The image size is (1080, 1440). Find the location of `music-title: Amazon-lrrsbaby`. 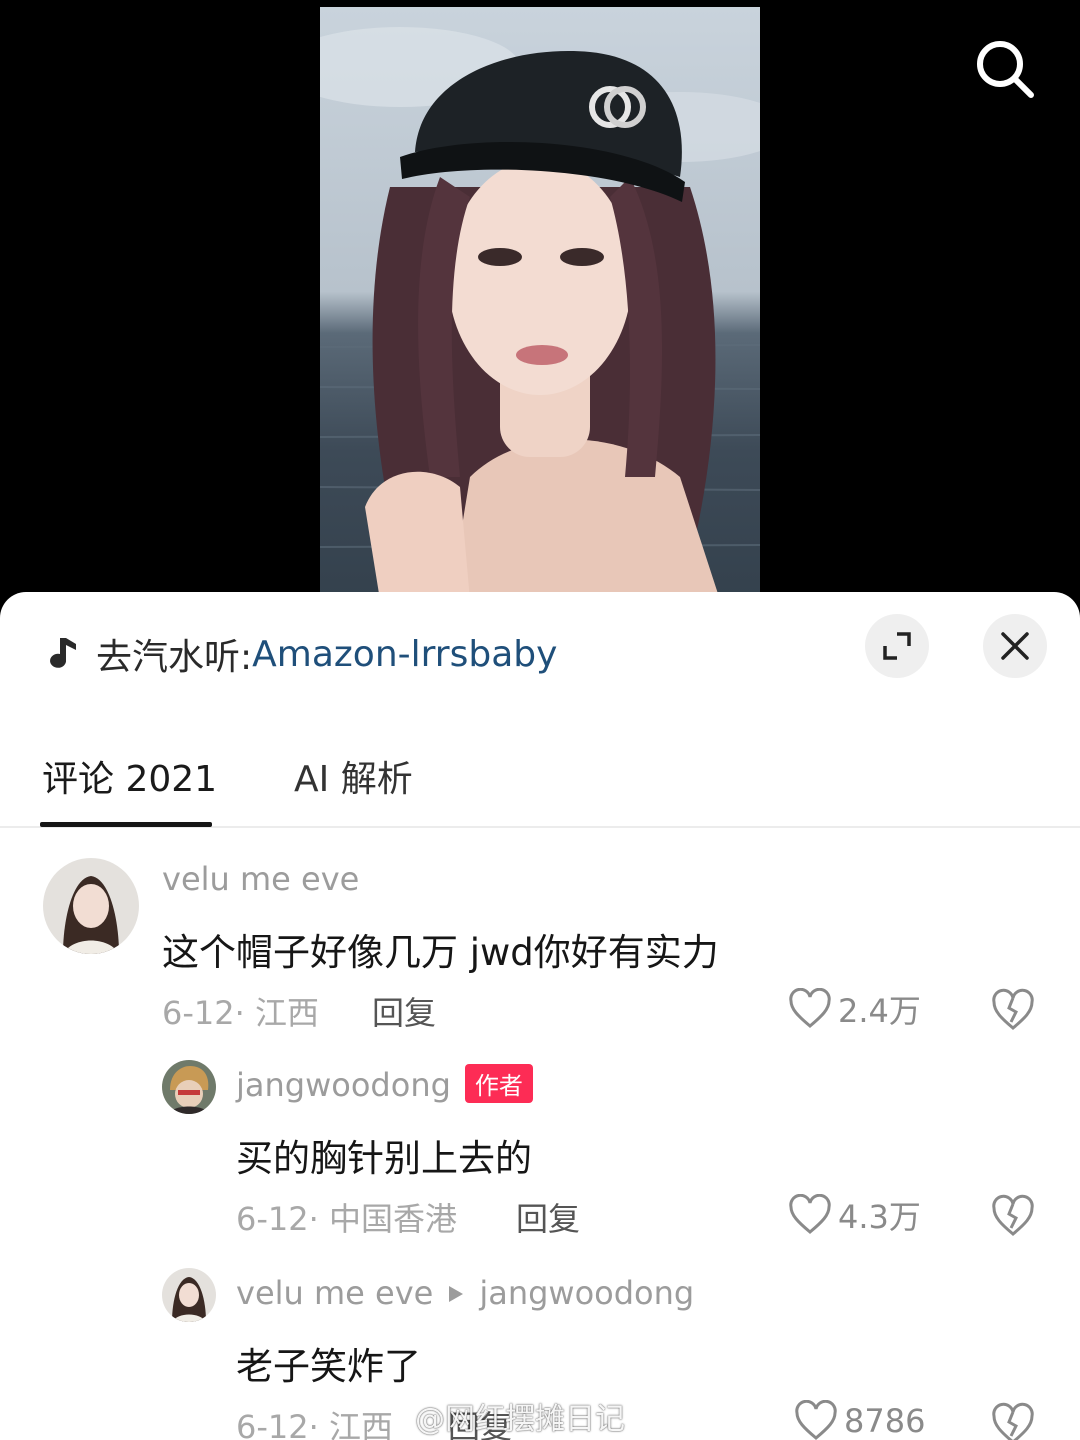

music-title: Amazon-lrrsbaby is located at coordinates (404, 654).